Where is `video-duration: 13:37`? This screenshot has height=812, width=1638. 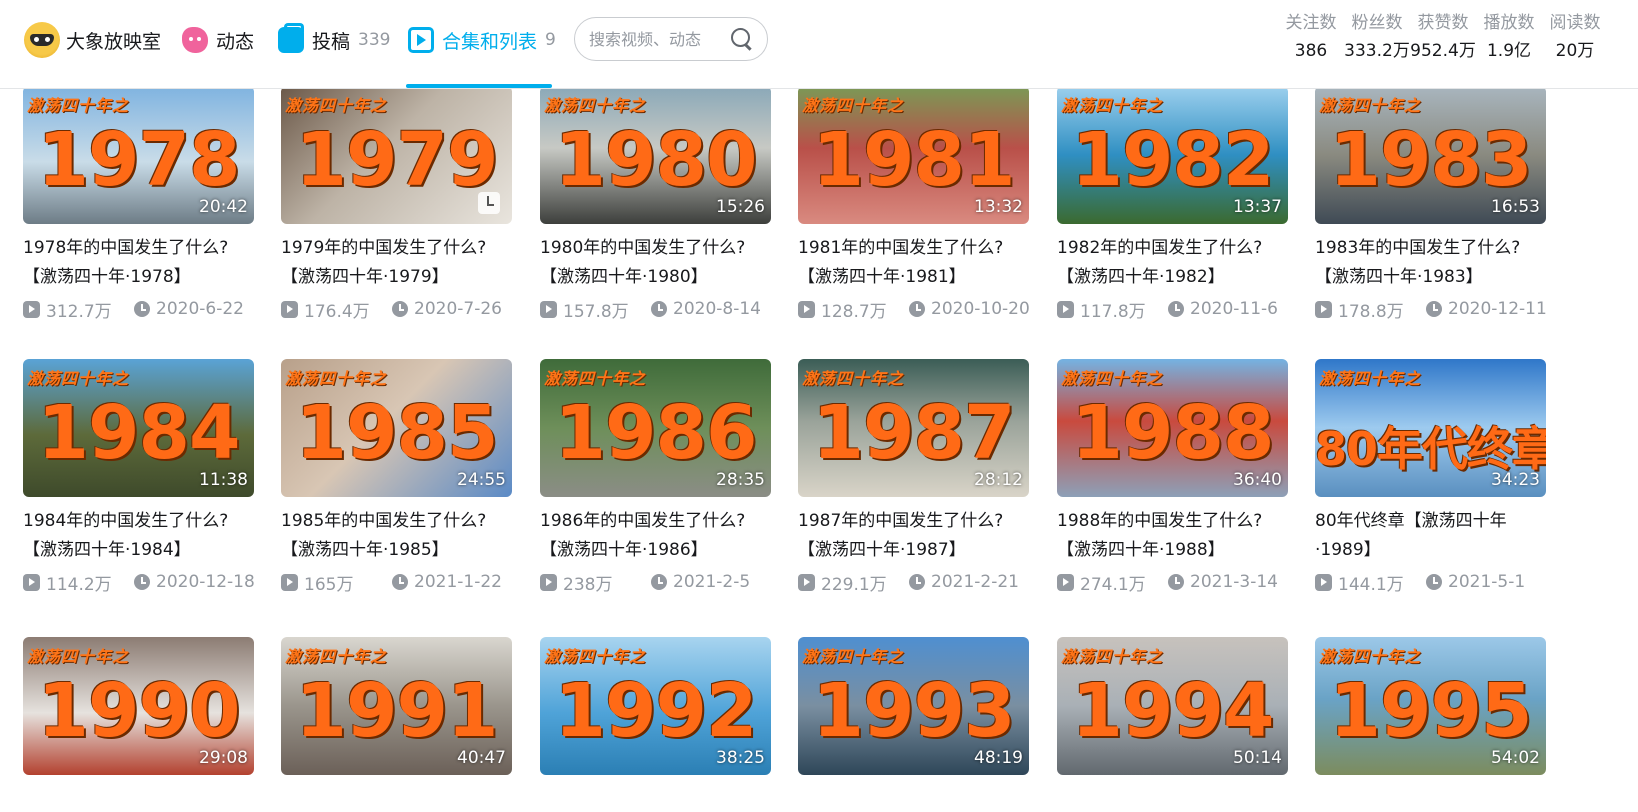 video-duration: 13:37 is located at coordinates (1253, 210).